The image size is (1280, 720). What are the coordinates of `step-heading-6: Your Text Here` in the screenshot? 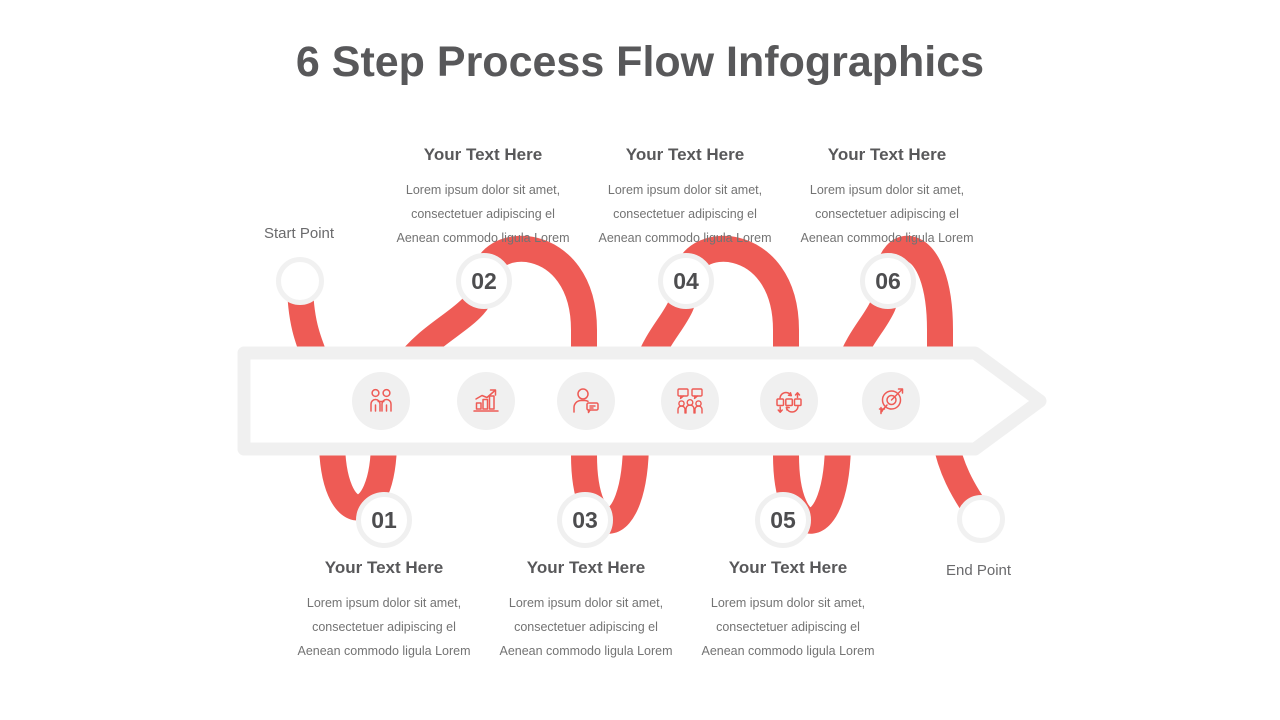 It's located at (887, 154).